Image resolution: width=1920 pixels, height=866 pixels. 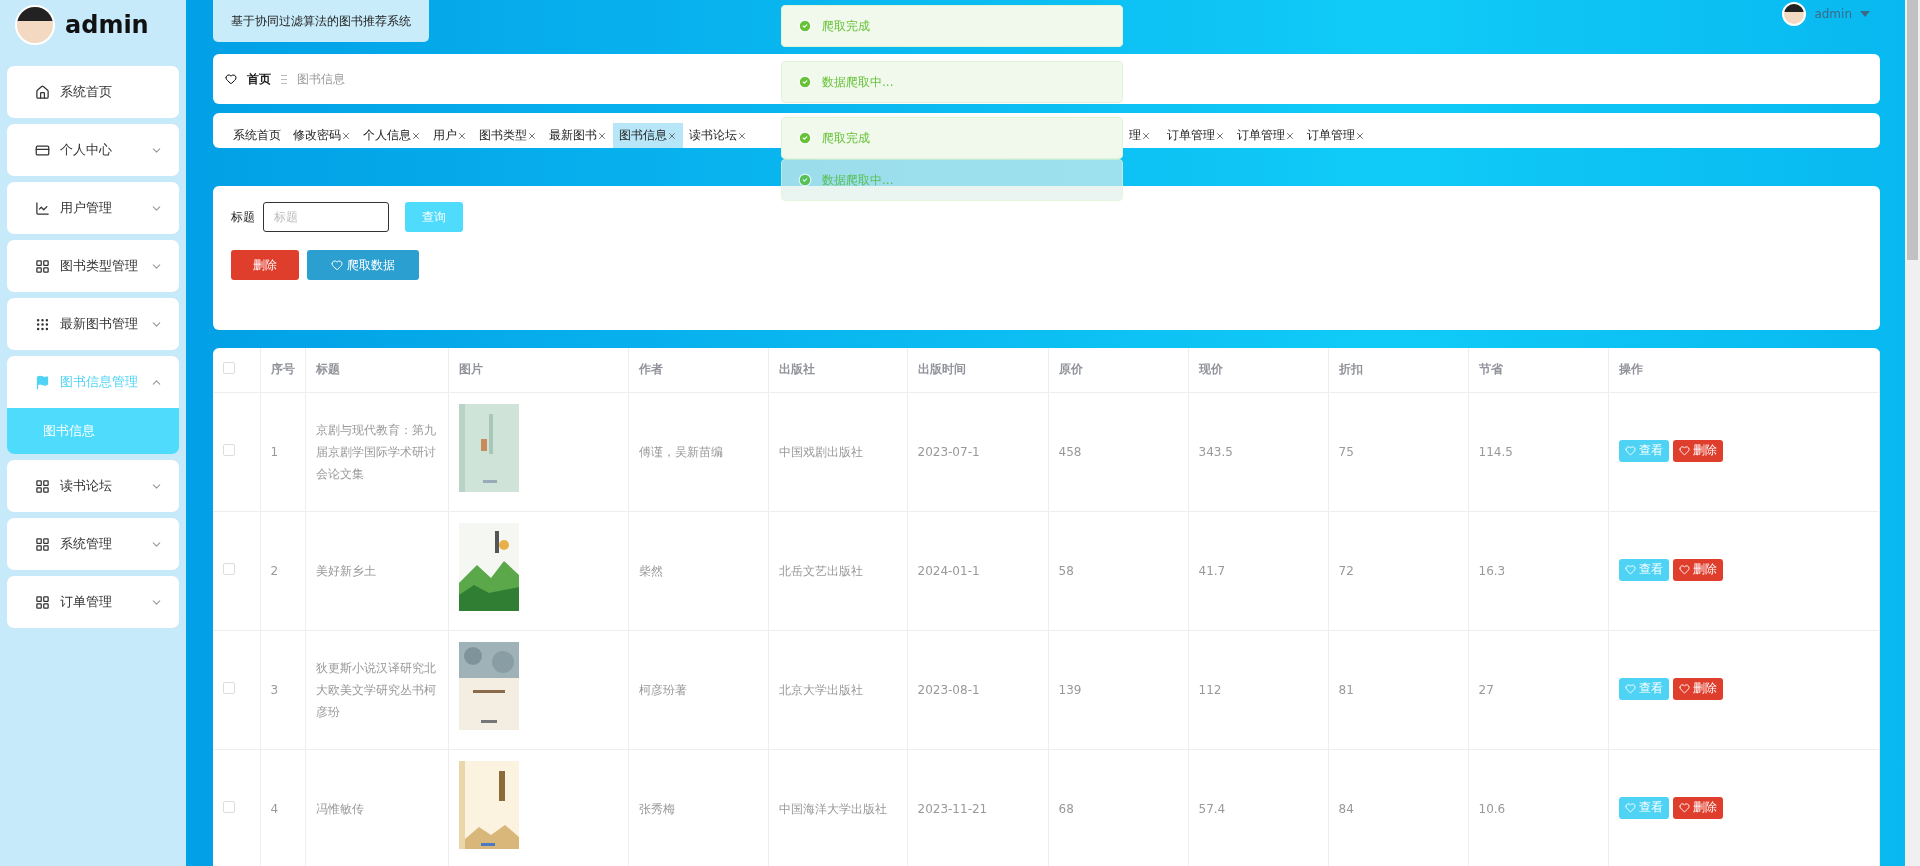 What do you see at coordinates (93, 150) in the screenshot?
I see `menu-item: 个人中心` at bounding box center [93, 150].